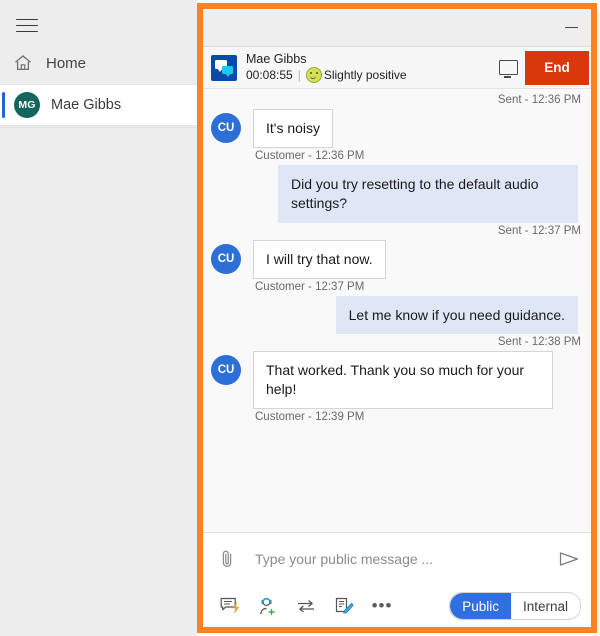  Describe the element at coordinates (269, 75) in the screenshot. I see `conversation-timer: 00:08:55` at that location.